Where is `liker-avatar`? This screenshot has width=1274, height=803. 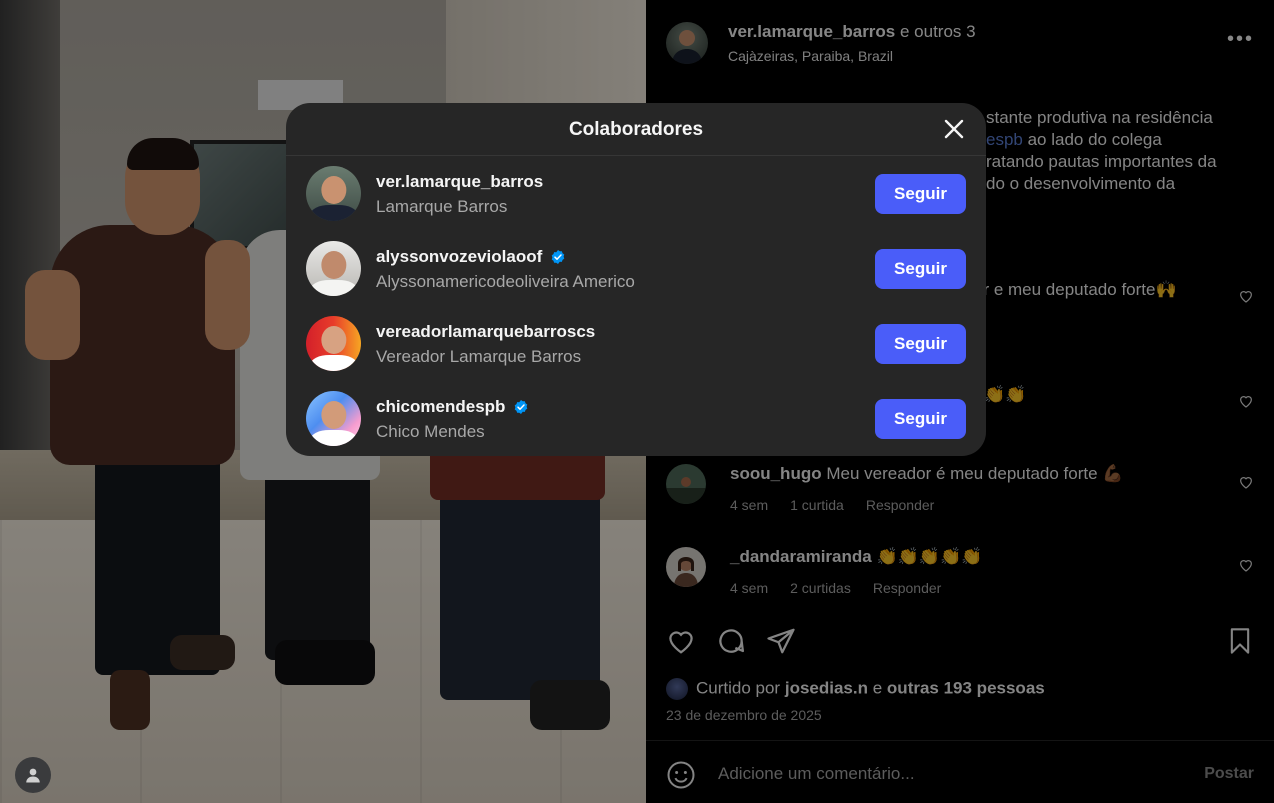 liker-avatar is located at coordinates (677, 689).